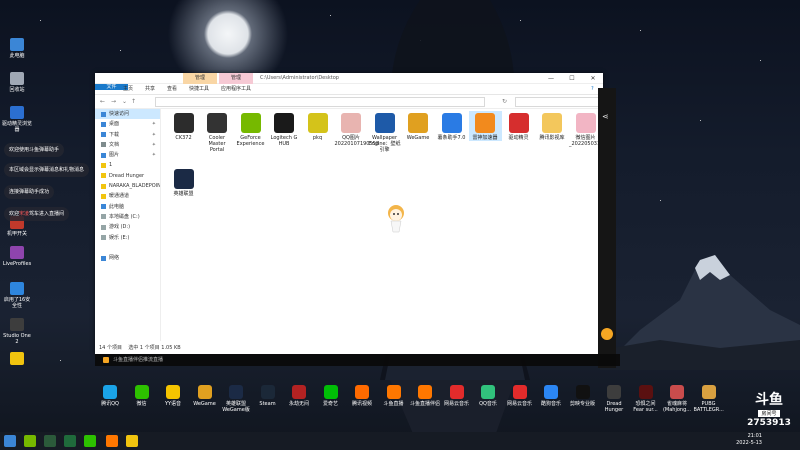 The image size is (800, 450). What do you see at coordinates (400, 441) in the screenshot?
I see `taskbar: 21:01 2022-5-13` at bounding box center [400, 441].